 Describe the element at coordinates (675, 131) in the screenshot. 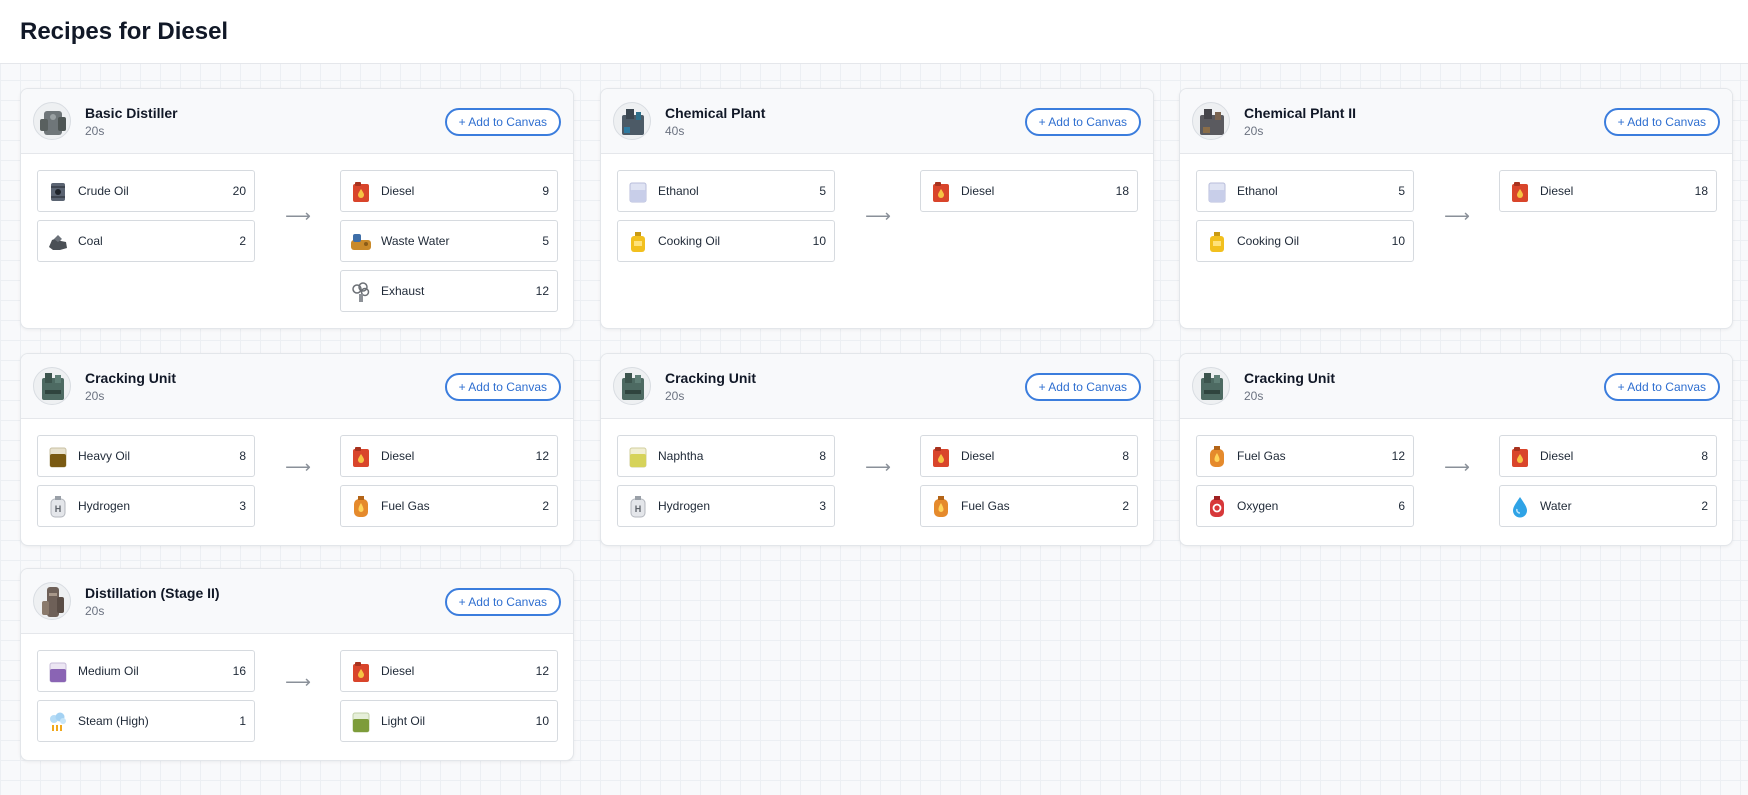

I see `craft-time: 40s` at that location.